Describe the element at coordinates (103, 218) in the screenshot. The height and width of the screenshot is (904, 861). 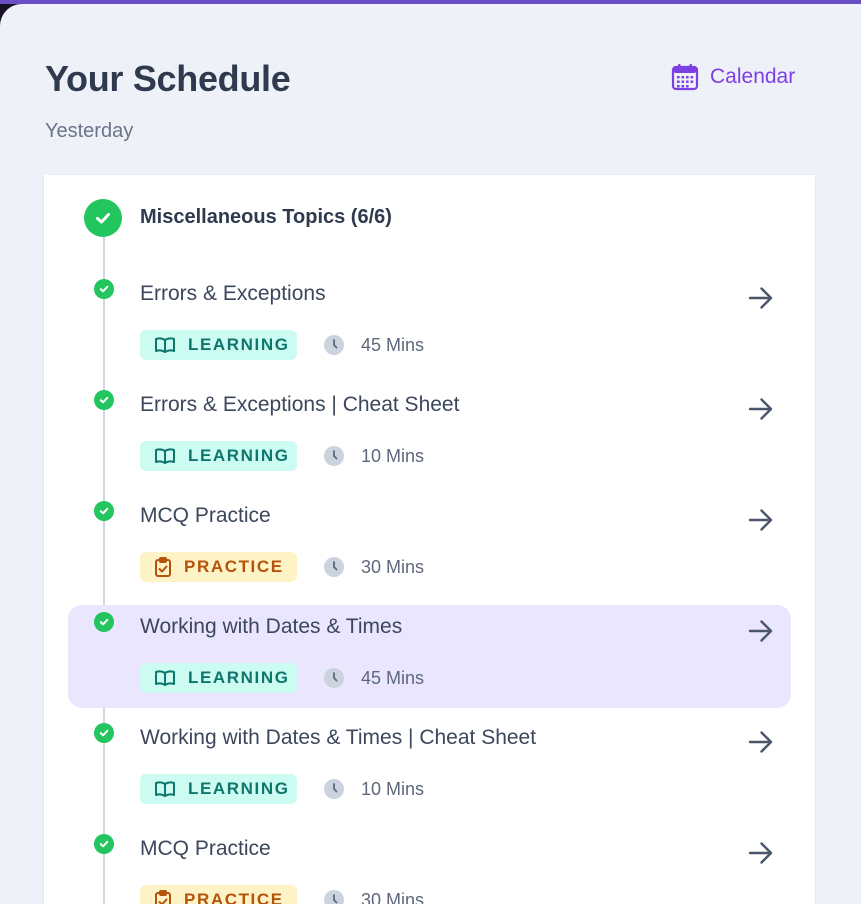
I see `group-completed-check-icon` at that location.